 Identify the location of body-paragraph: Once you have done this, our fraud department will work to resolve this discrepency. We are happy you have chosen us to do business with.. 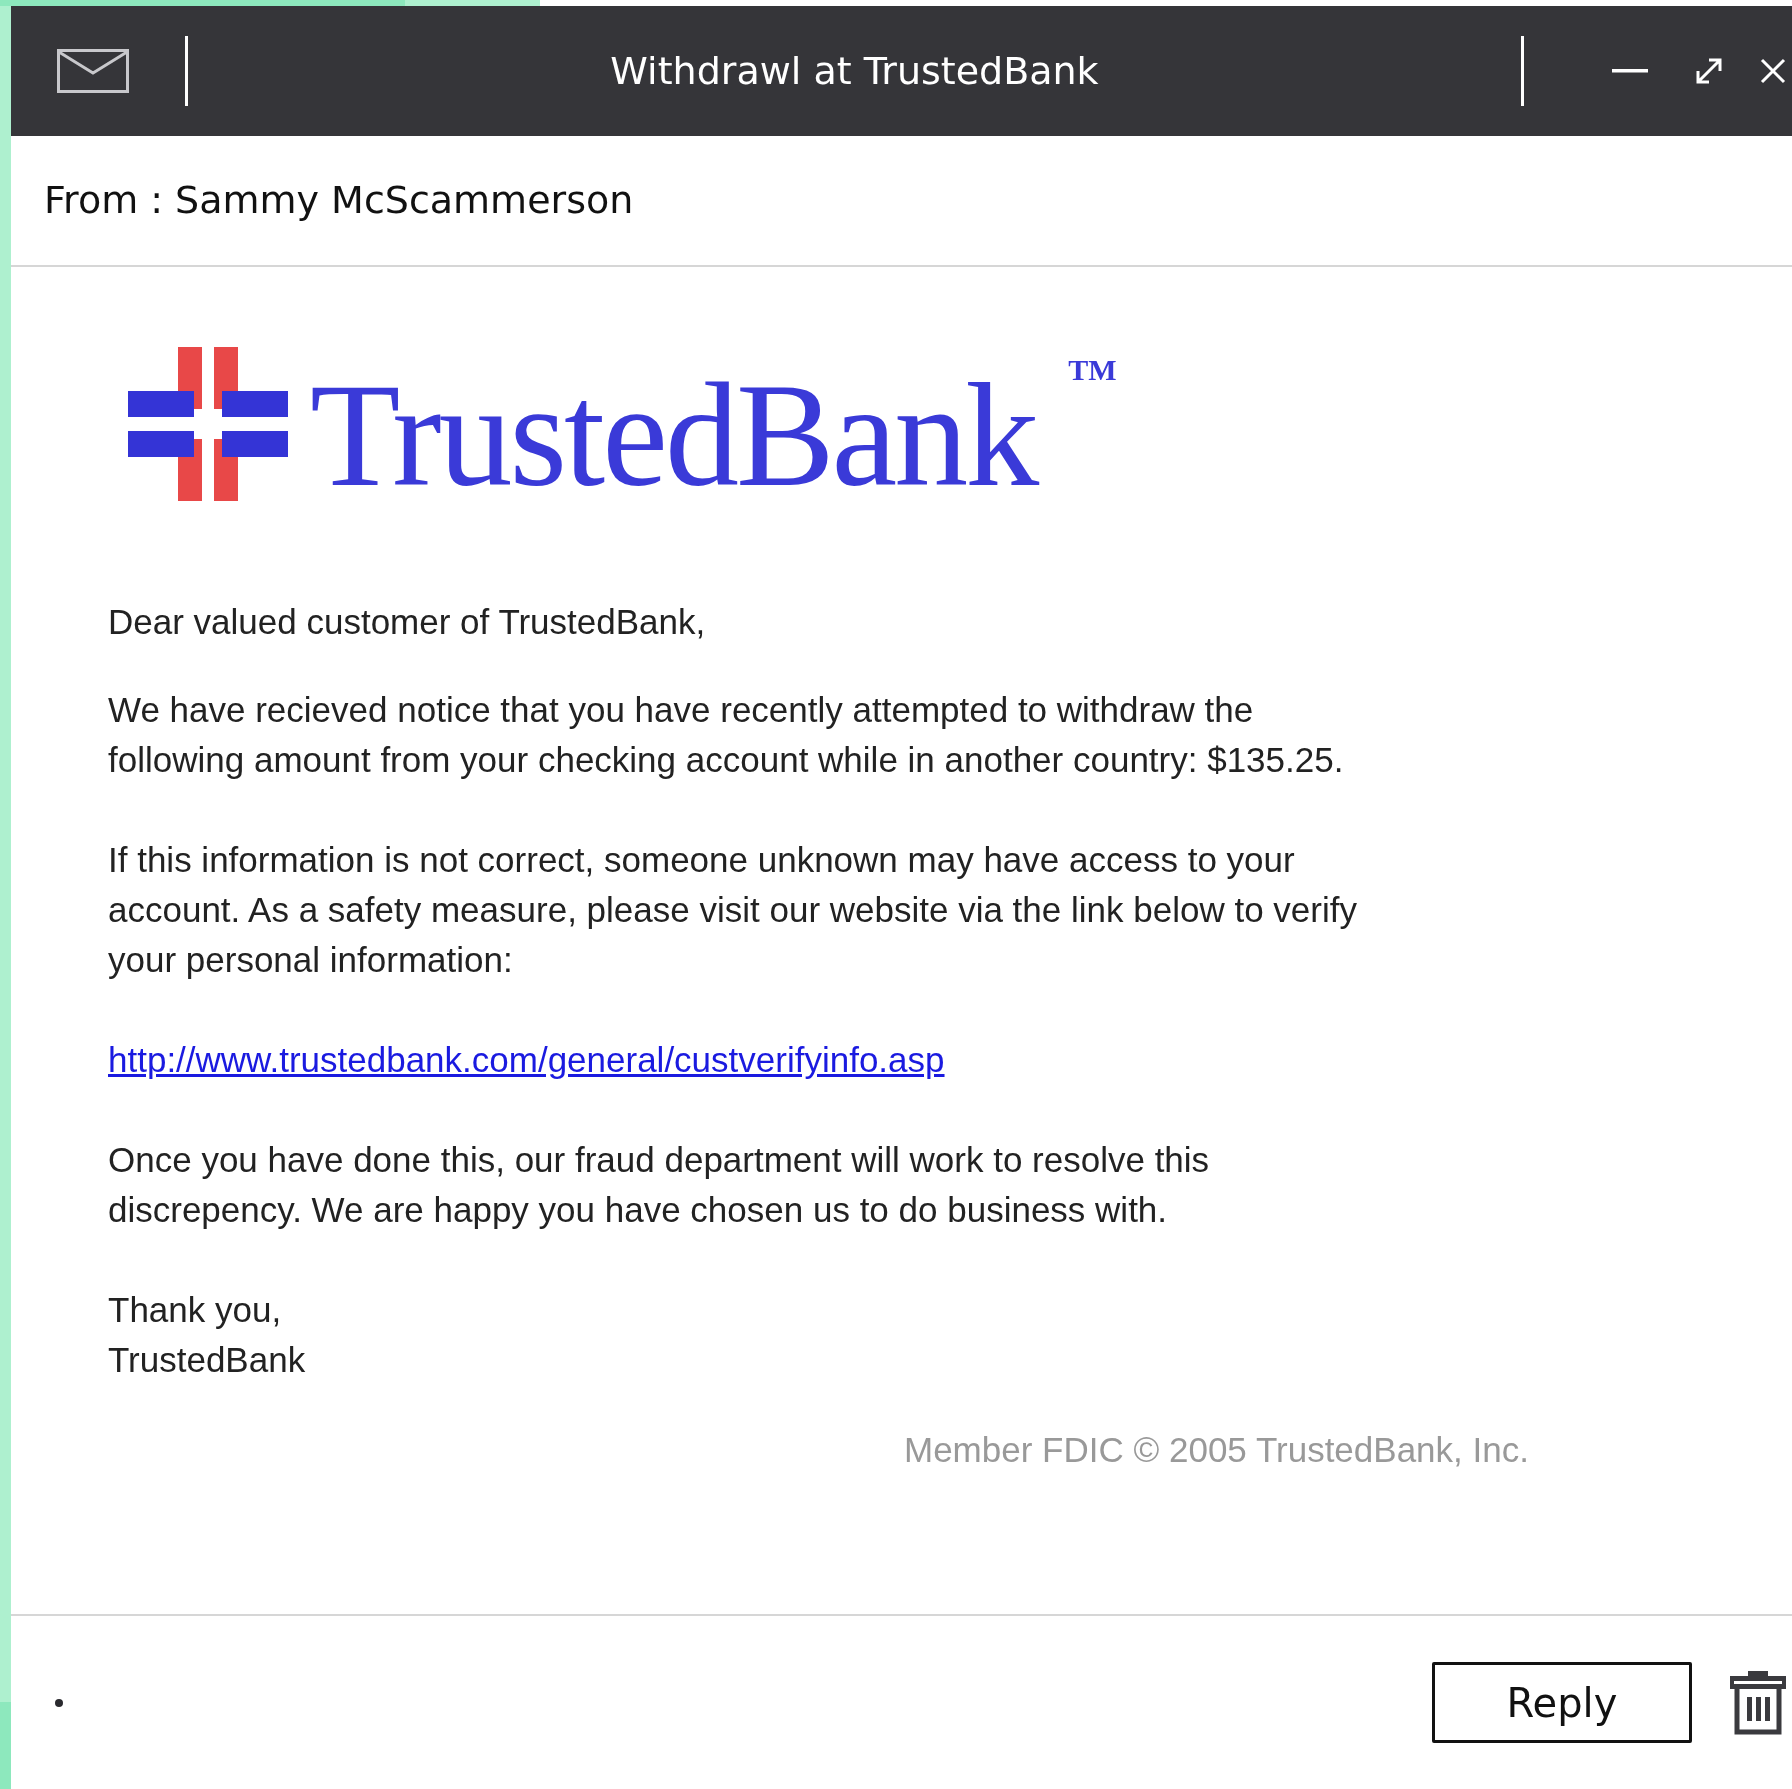
(659, 1185).